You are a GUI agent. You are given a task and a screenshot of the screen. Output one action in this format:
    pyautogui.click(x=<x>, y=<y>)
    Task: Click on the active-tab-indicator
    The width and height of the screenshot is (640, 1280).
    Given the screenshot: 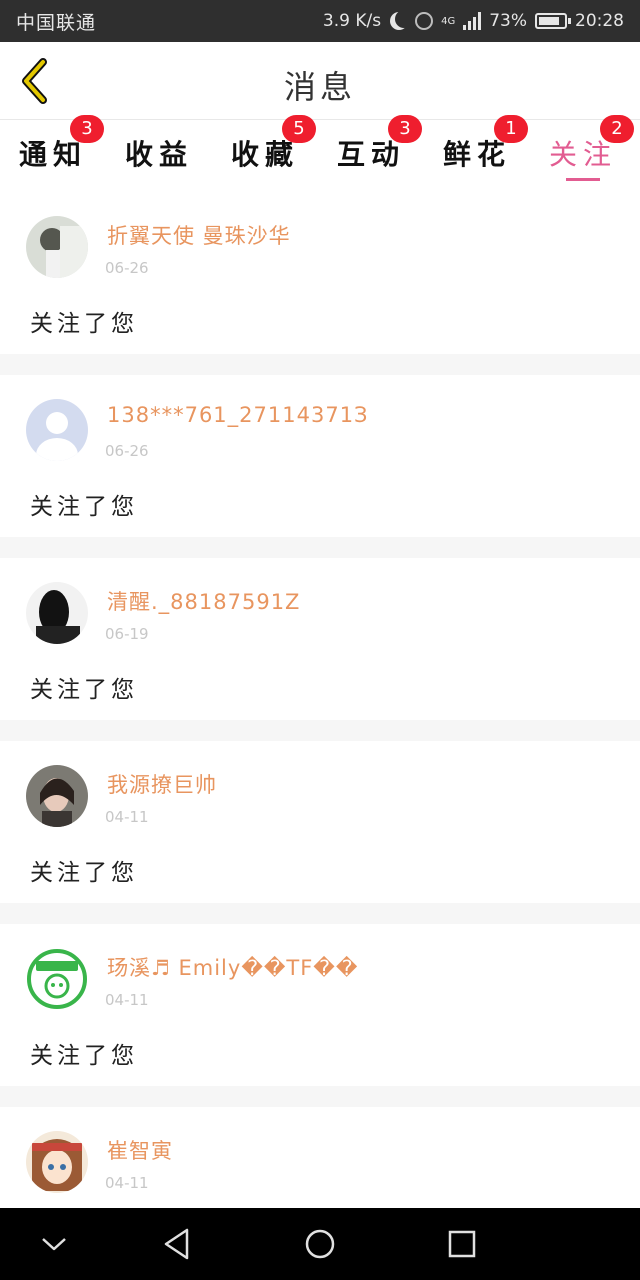 What is the action you would take?
    pyautogui.click(x=583, y=179)
    